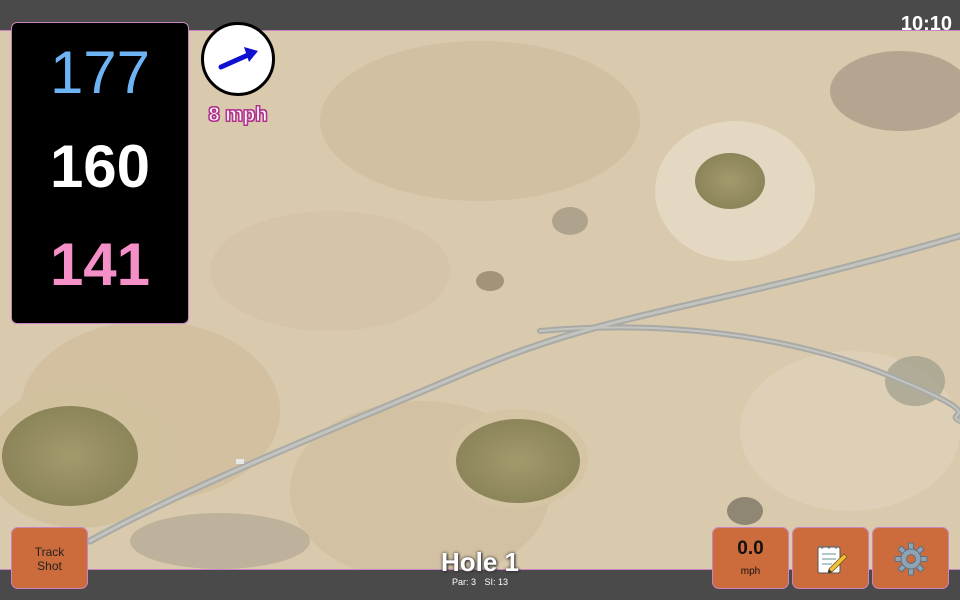 The height and width of the screenshot is (600, 960). I want to click on notepad-pencil-icon, so click(832, 559).